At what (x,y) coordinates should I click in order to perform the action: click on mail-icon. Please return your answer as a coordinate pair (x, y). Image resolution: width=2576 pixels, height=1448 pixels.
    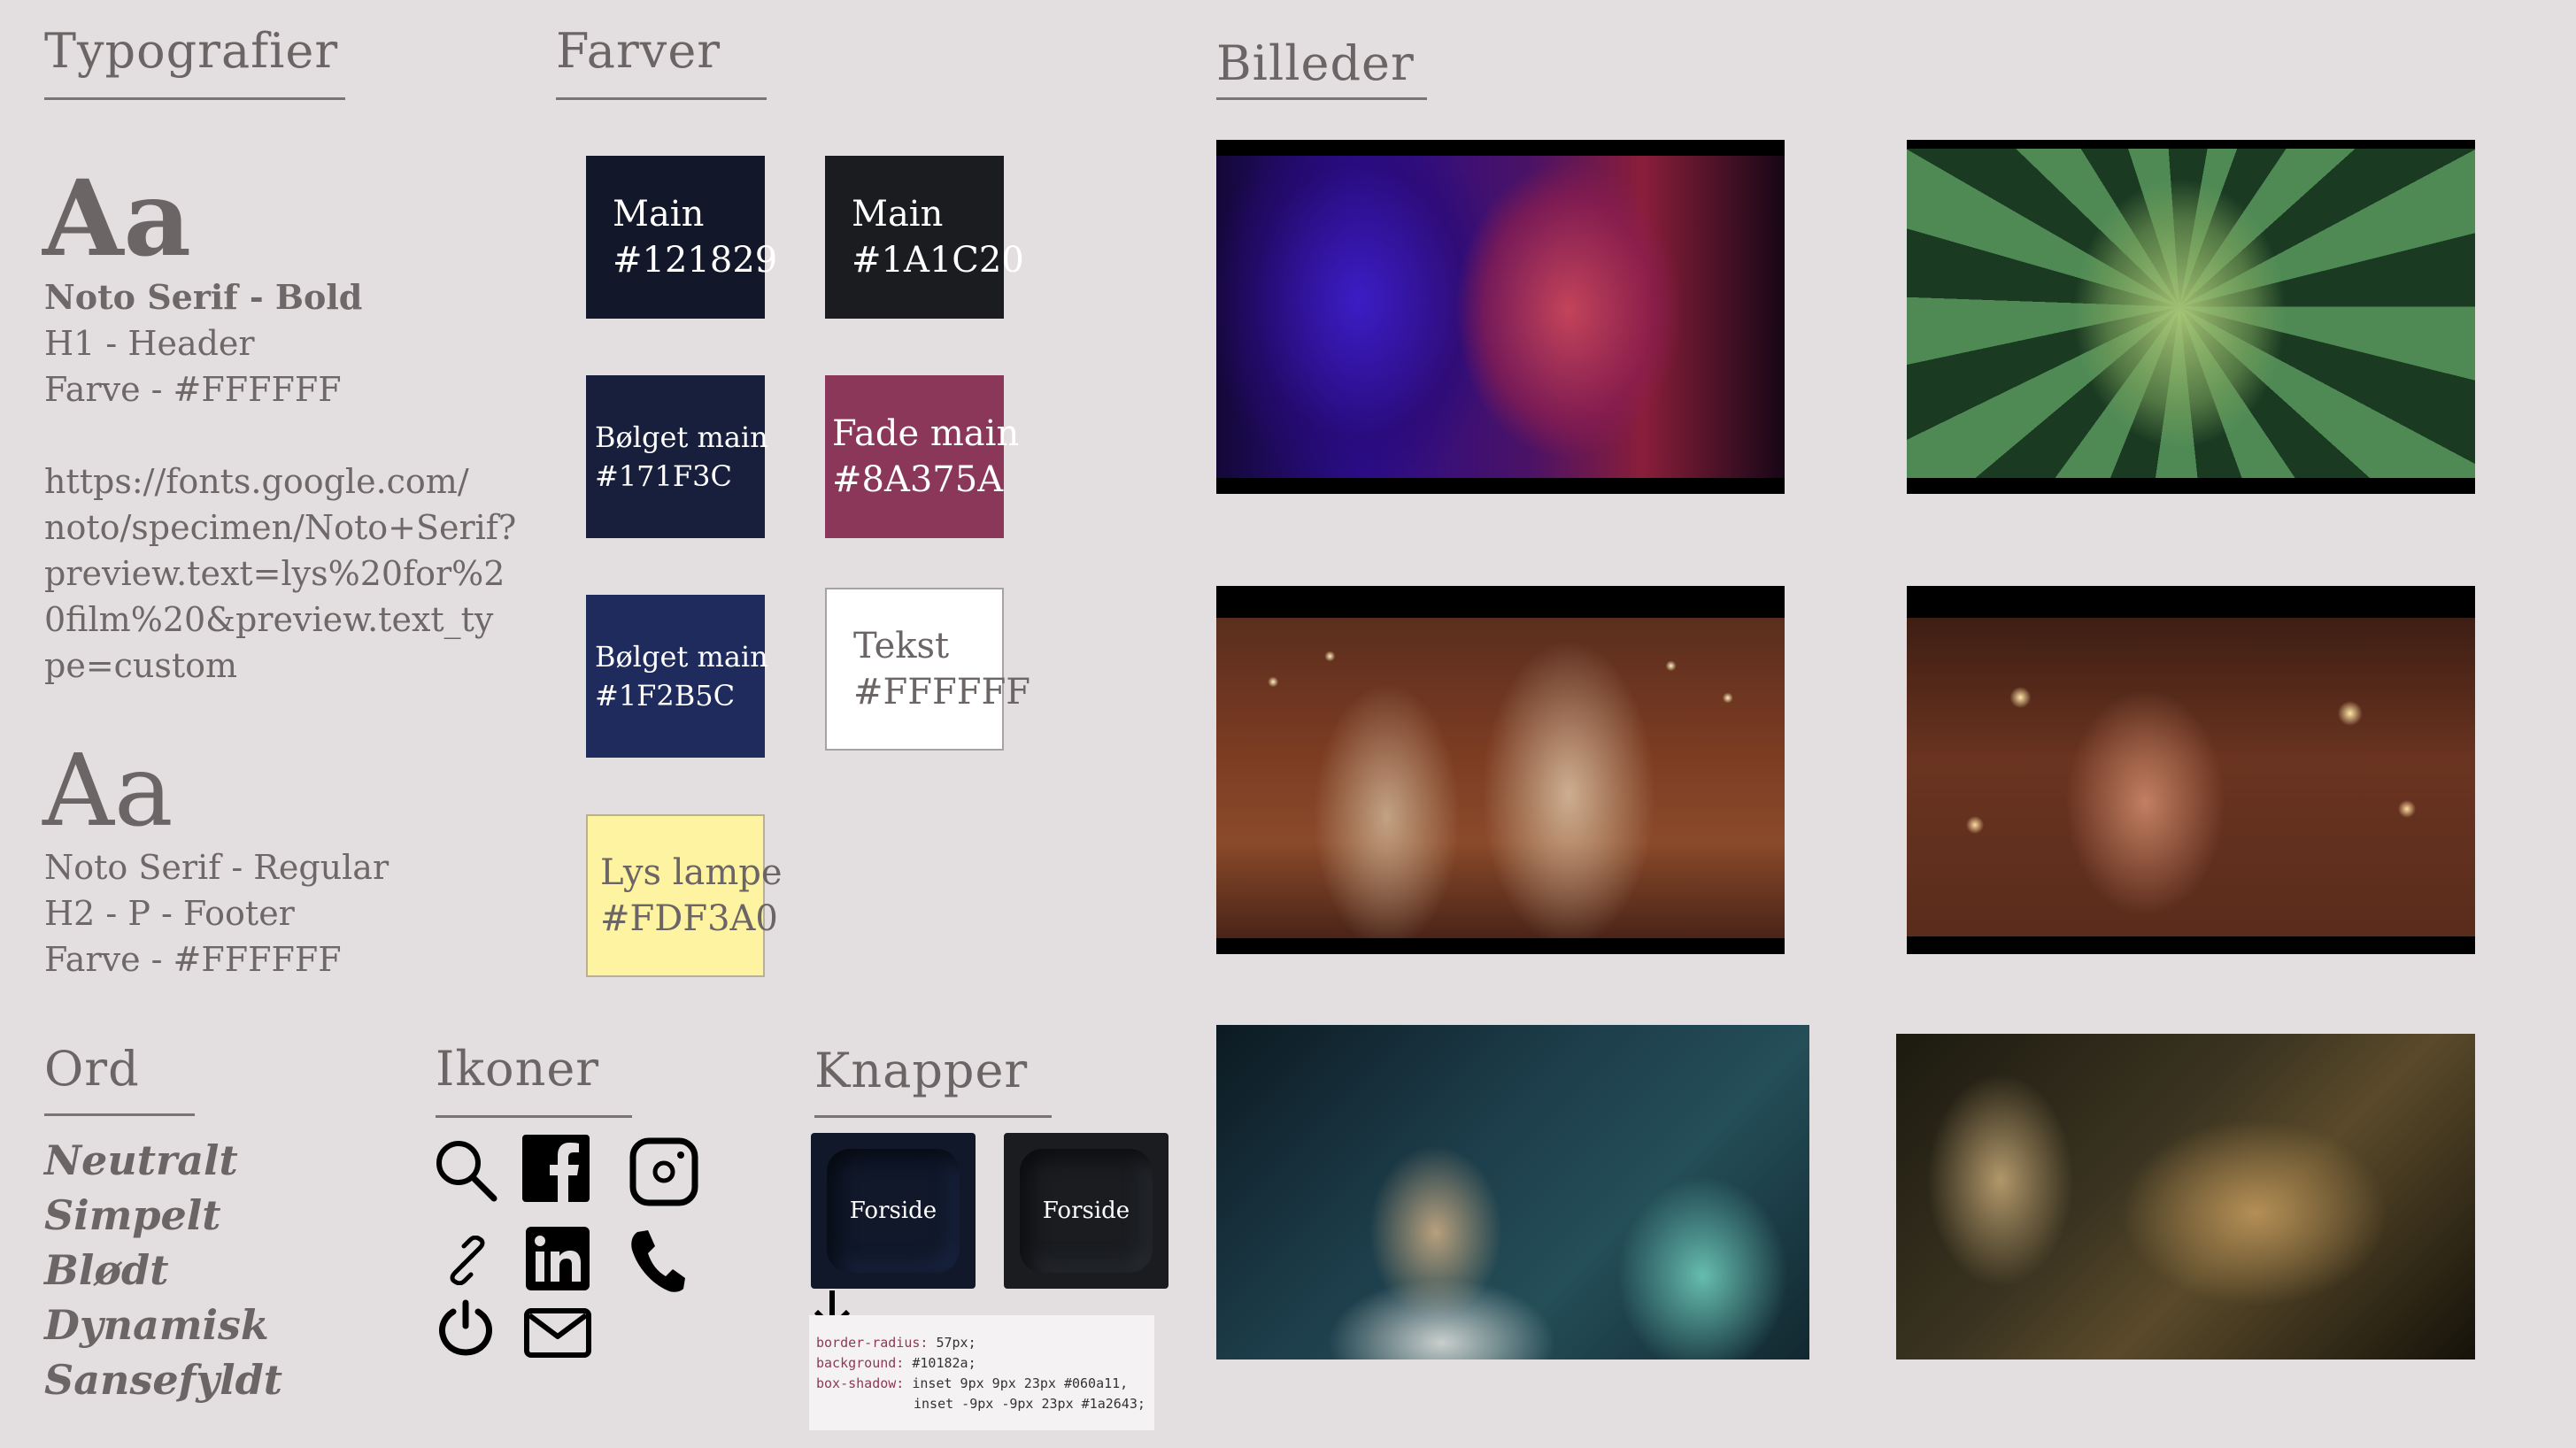
    Looking at the image, I should click on (557, 1333).